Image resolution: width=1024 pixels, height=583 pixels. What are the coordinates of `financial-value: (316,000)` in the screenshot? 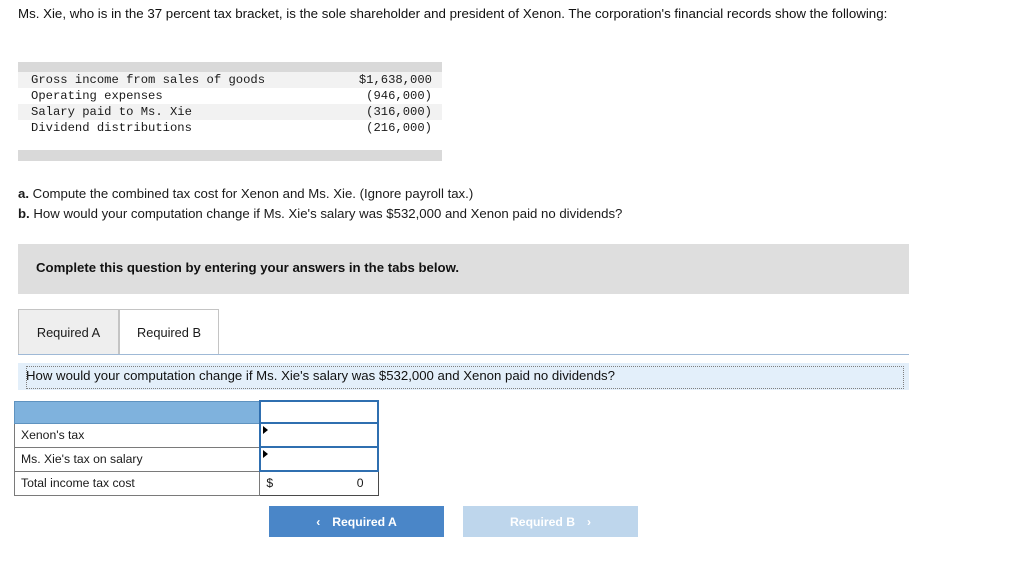 It's located at (399, 112).